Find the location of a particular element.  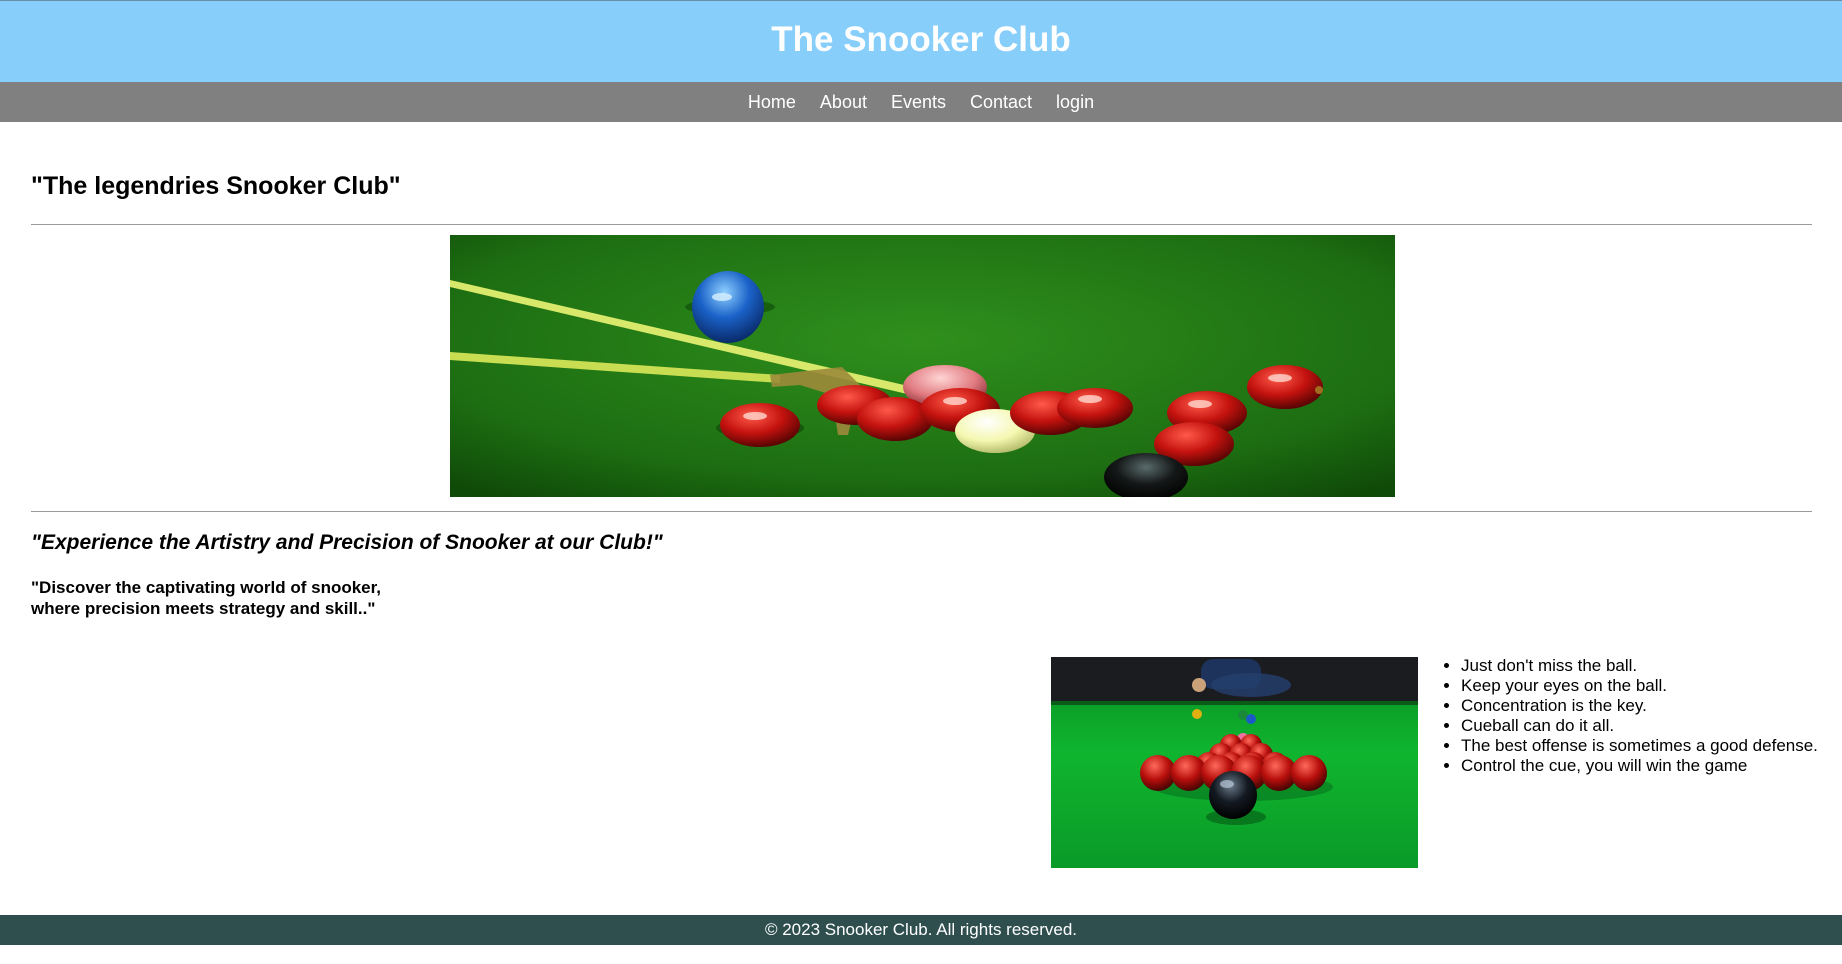

snooker-table-image is located at coordinates (1234, 762).